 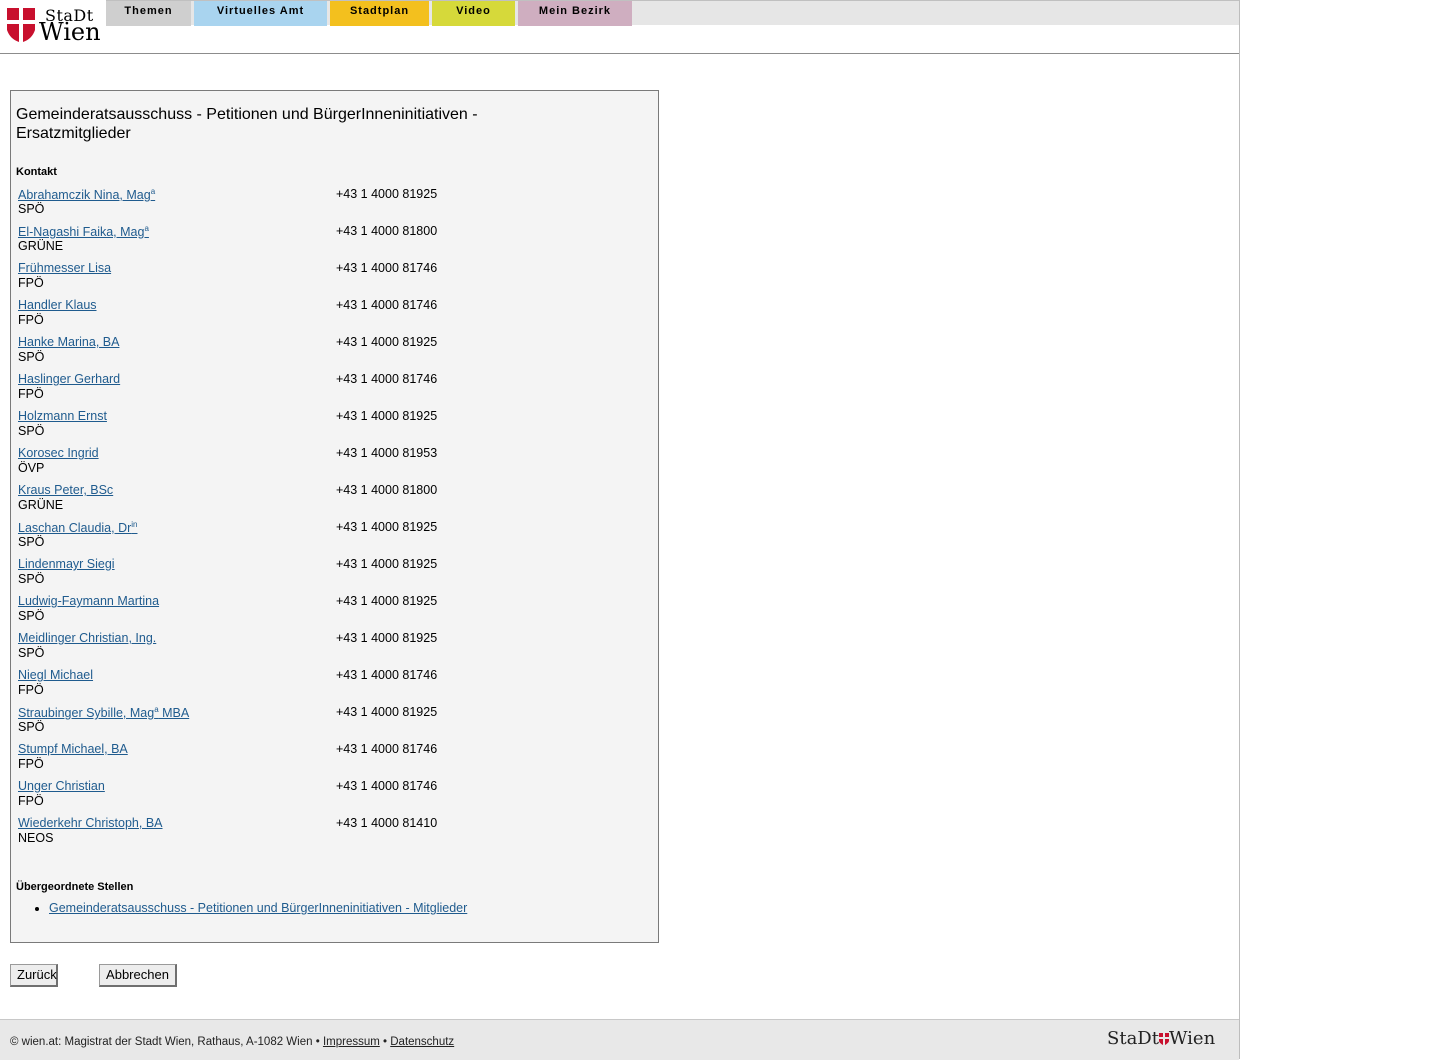 I want to click on tab-virtuelles-amt: Virtuelles Amt, so click(x=260, y=13).